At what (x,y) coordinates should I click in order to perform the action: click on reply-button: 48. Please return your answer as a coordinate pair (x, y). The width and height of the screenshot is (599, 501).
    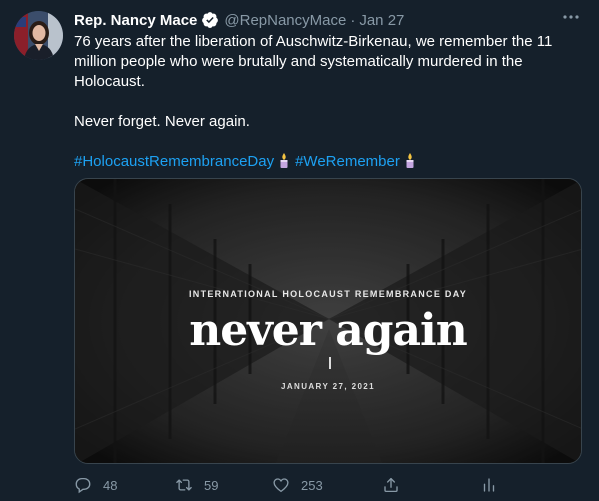
    Looking at the image, I should click on (95, 485).